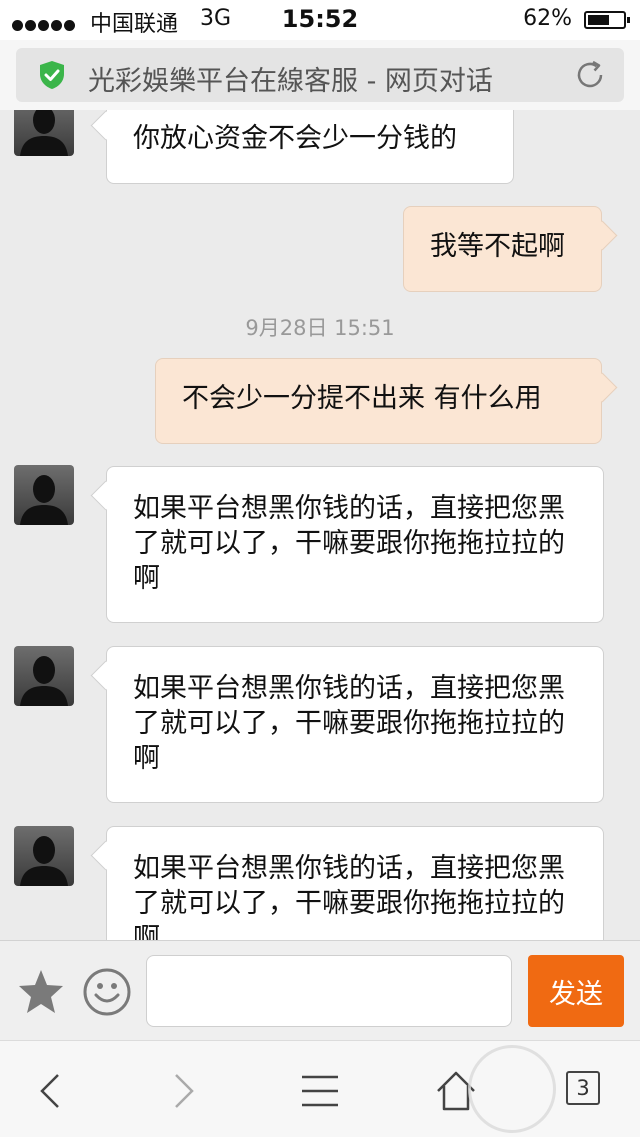 This screenshot has width=640, height=1137. What do you see at coordinates (107, 992) in the screenshot?
I see `smiley-icon` at bounding box center [107, 992].